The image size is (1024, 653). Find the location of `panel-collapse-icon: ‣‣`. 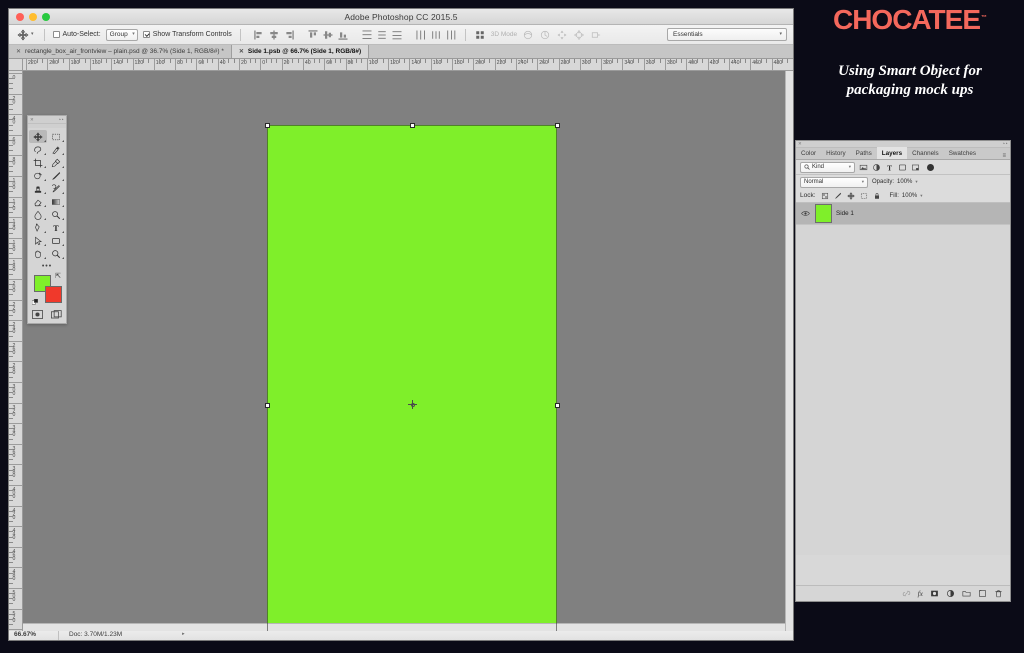

panel-collapse-icon: ‣‣ is located at coordinates (1005, 144).